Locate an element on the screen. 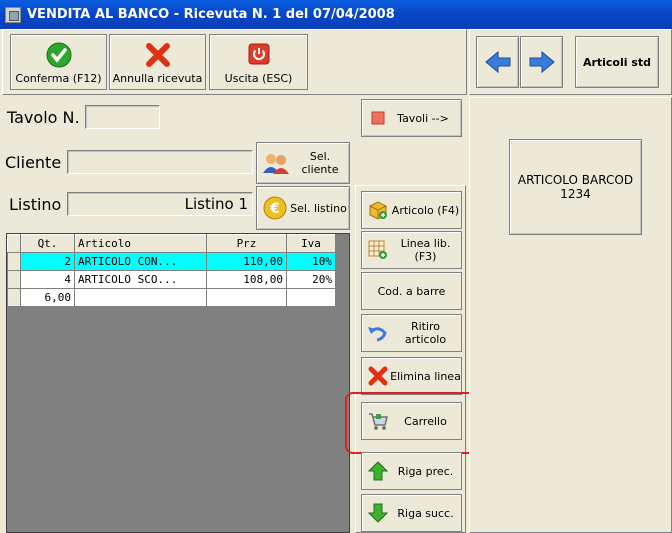 The image size is (672, 533). grid-add-icon is located at coordinates (378, 250).